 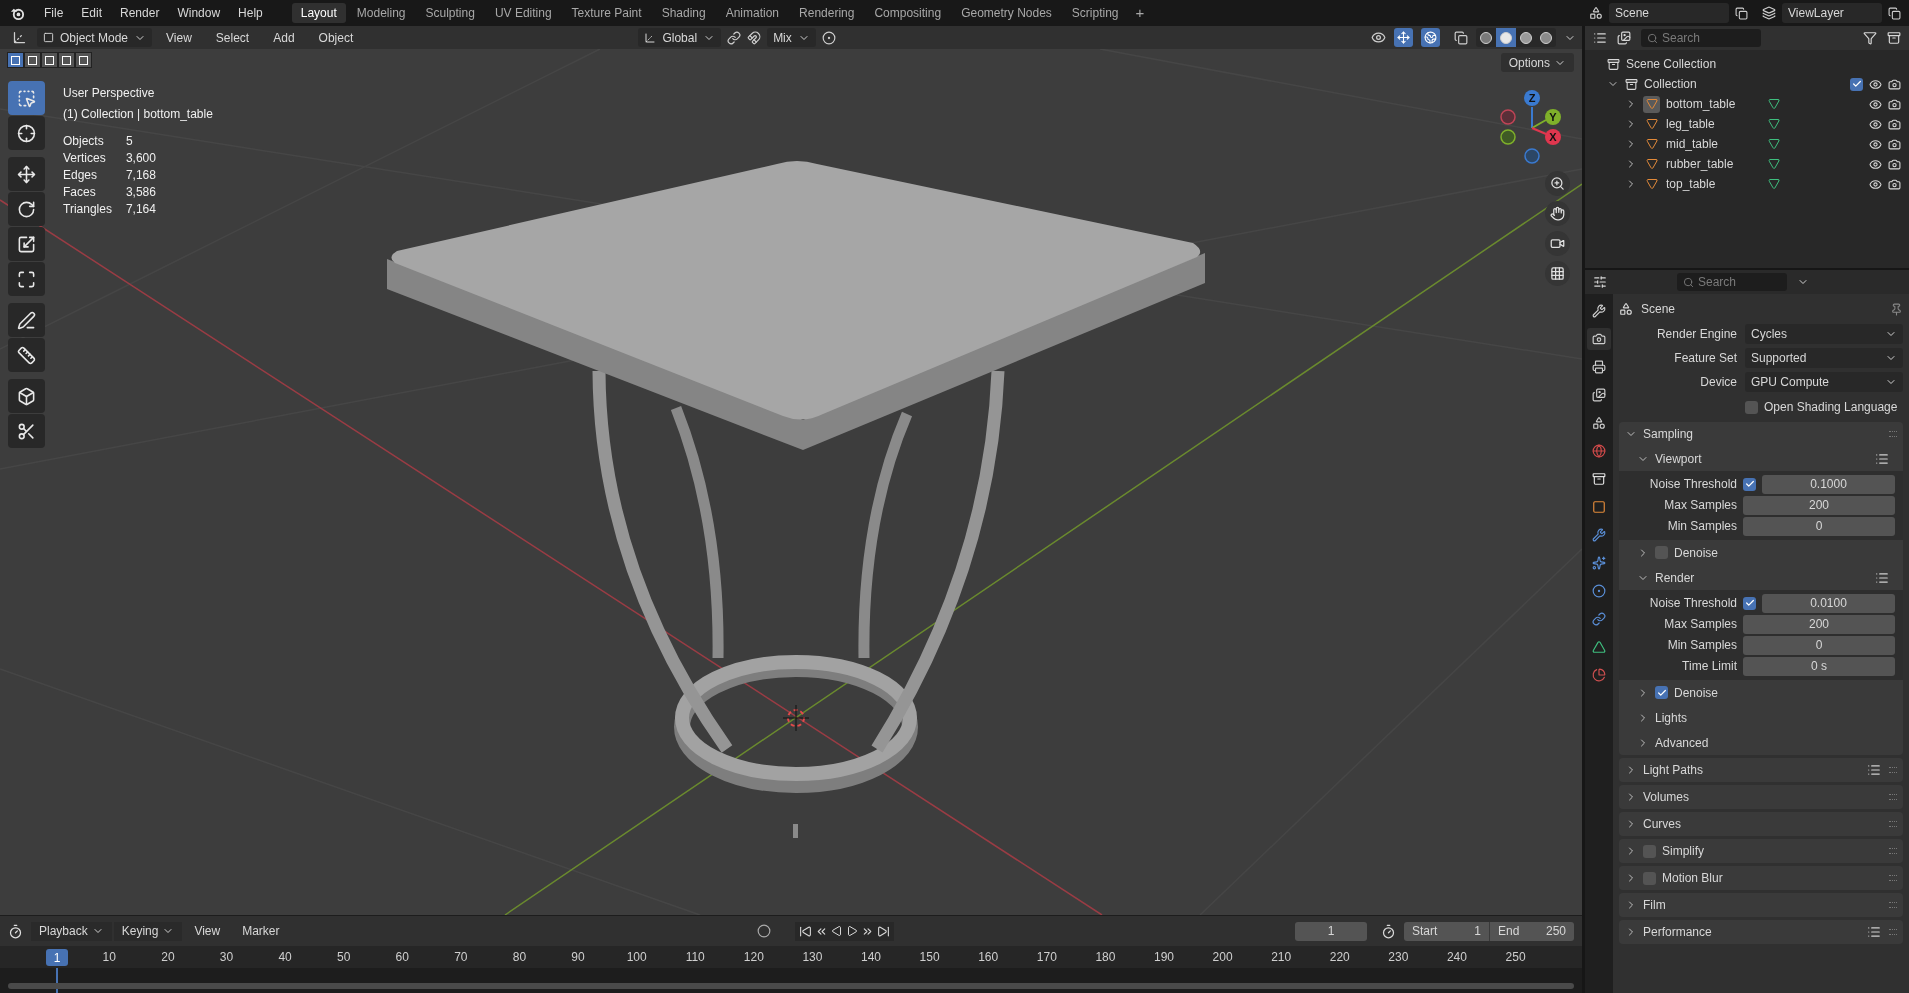 What do you see at coordinates (827, 13) in the screenshot?
I see `workspace-tab: Rendering` at bounding box center [827, 13].